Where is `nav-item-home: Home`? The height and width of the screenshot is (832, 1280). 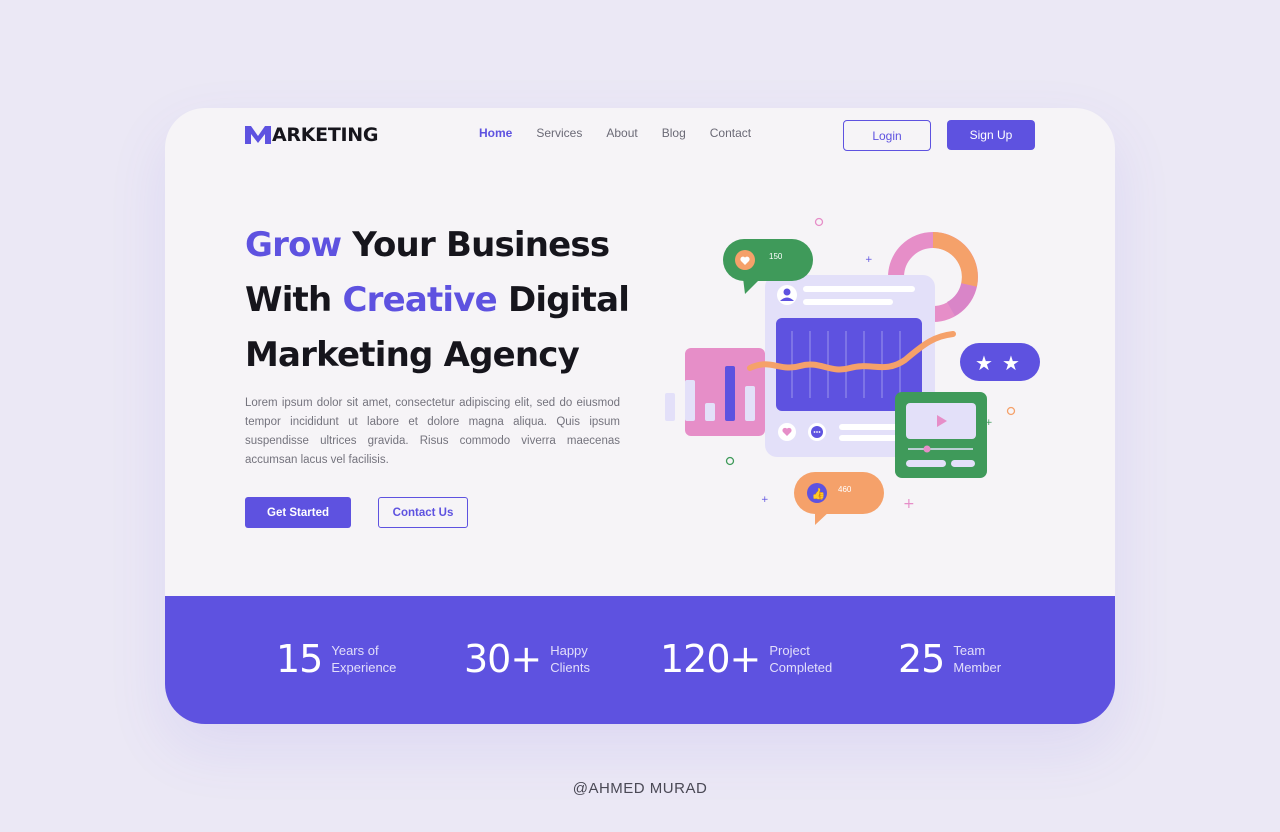
nav-item-home: Home is located at coordinates (495, 133).